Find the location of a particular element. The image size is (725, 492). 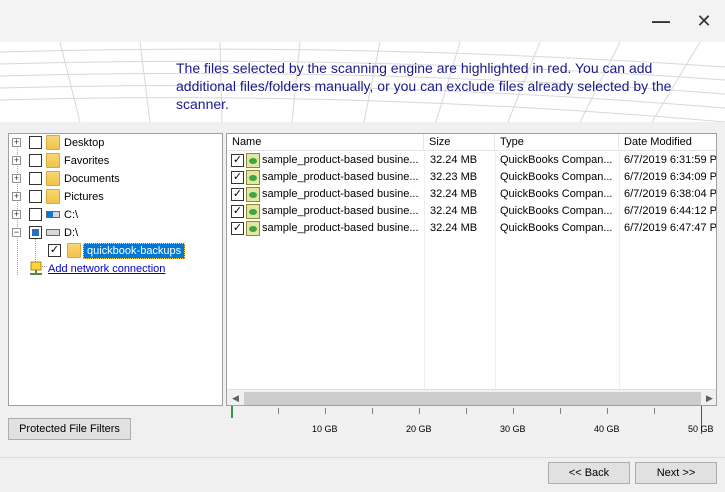

horizontal-scrollbar: ◀ ▶ is located at coordinates (471, 397).